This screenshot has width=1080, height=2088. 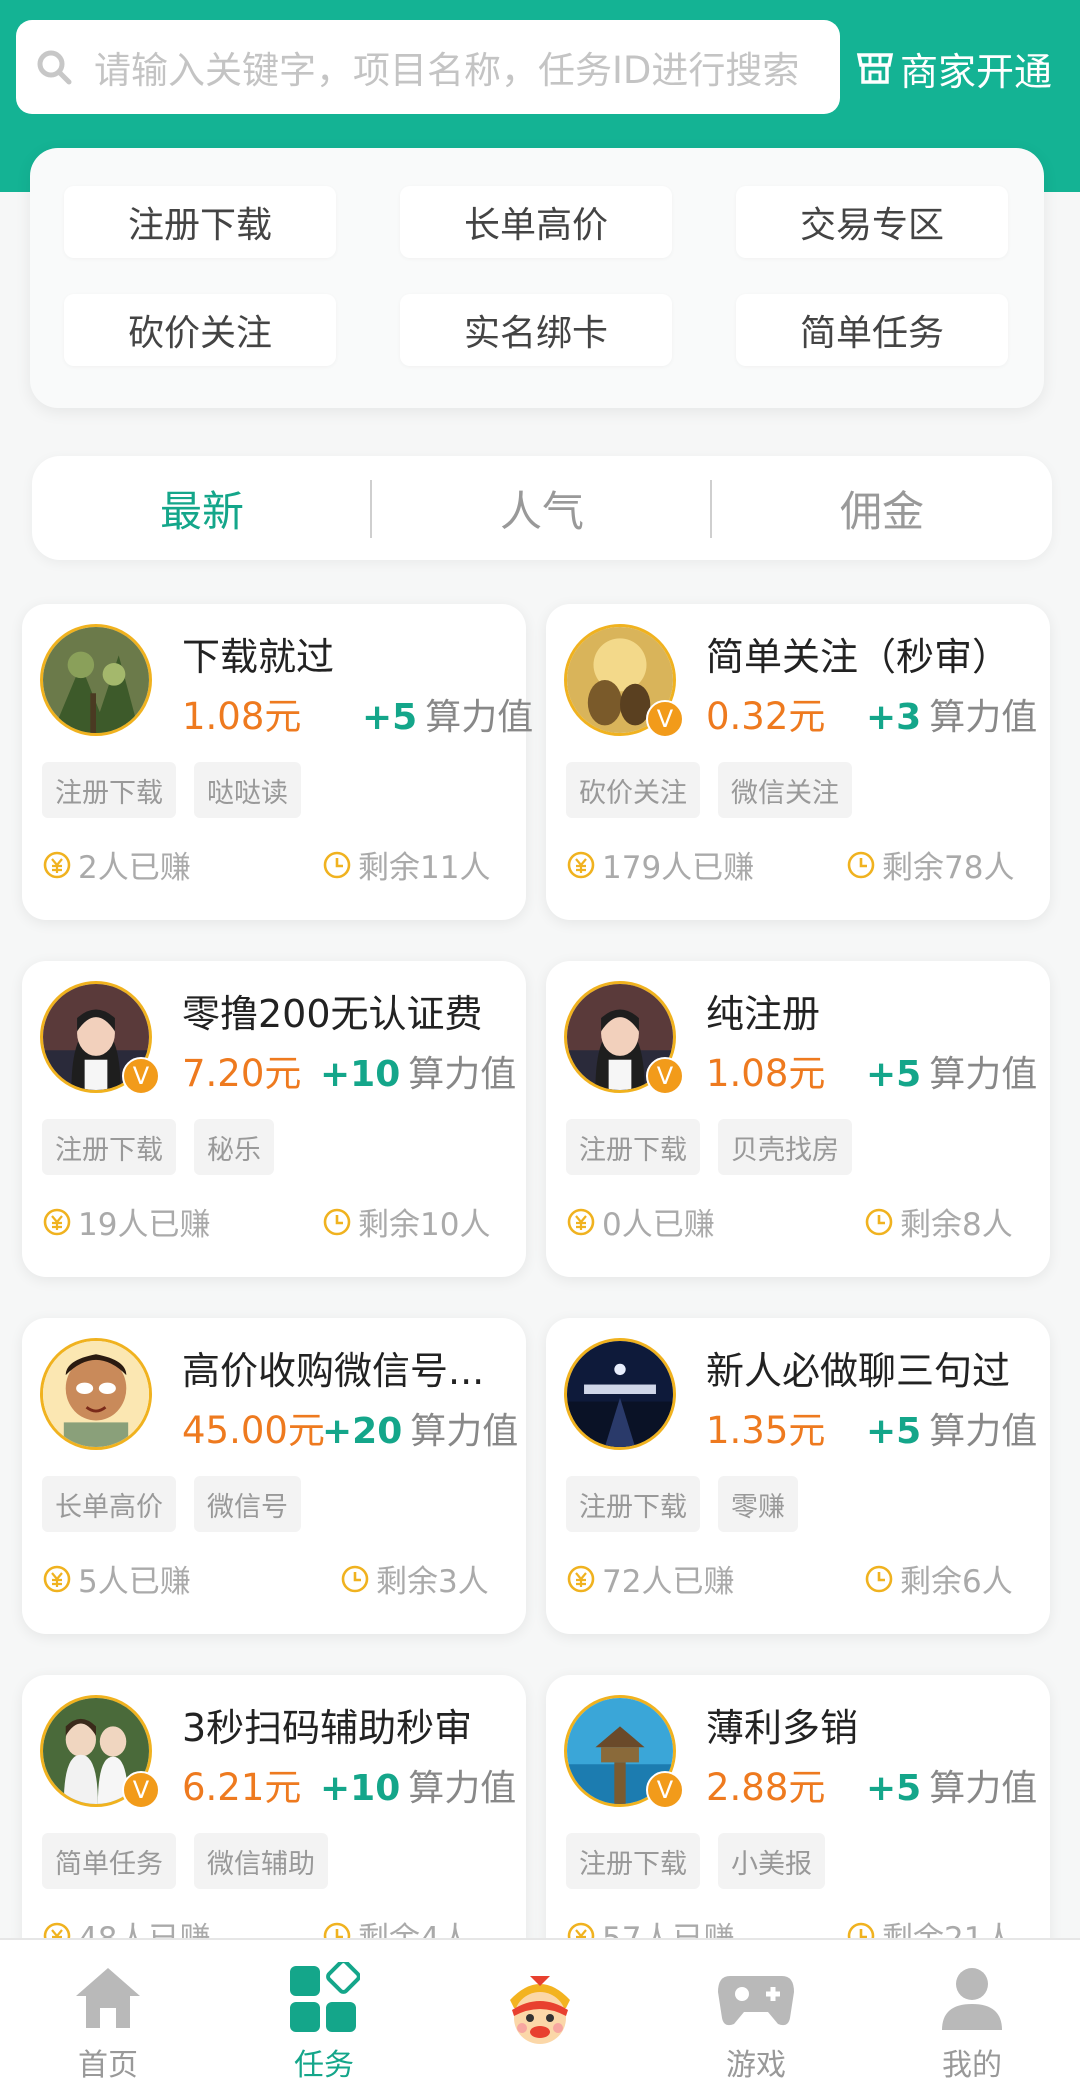 I want to click on task-title: 薄利多销, so click(x=782, y=1728).